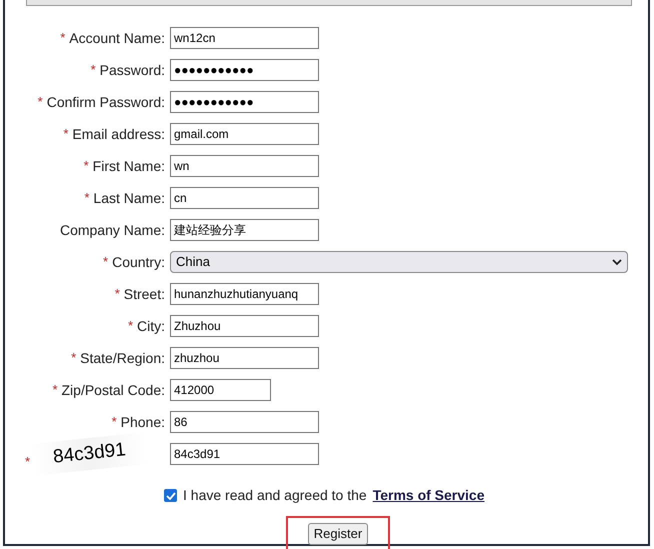  What do you see at coordinates (117, 38) in the screenshot?
I see `field-label: Account Name:` at bounding box center [117, 38].